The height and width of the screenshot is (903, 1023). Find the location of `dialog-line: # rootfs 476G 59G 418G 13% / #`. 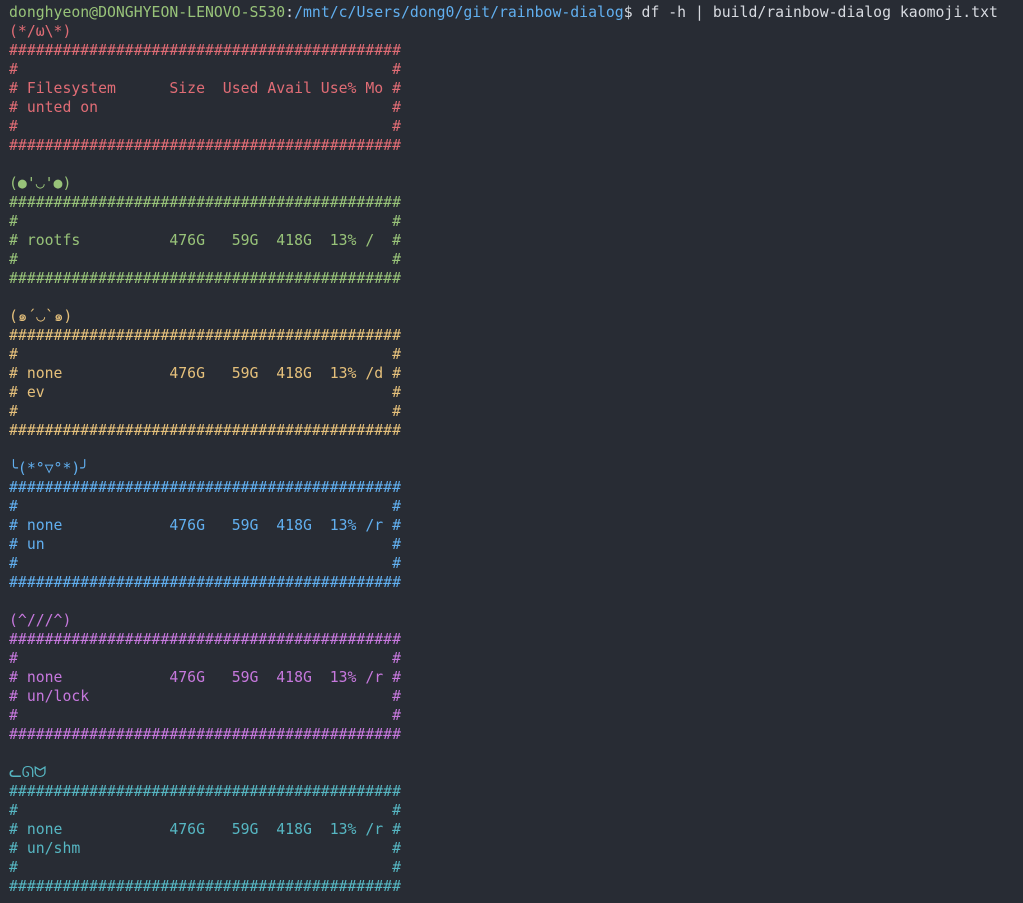

dialog-line: # rootfs 476G 59G 418G 13% / # is located at coordinates (205, 240).